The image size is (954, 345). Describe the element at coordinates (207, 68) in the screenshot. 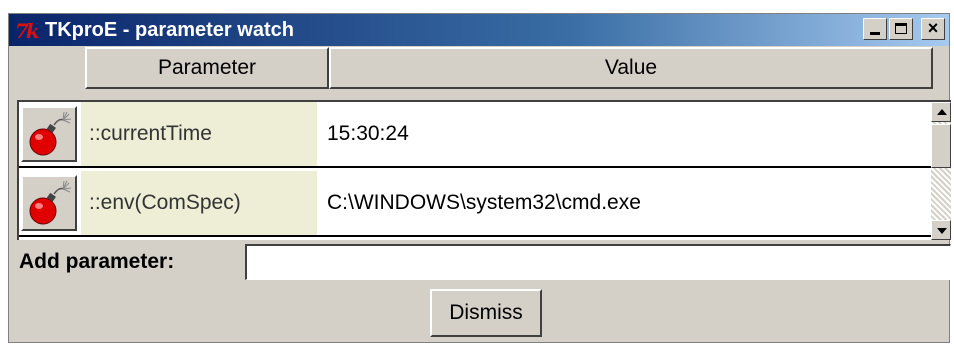

I see `parameter-column-header: Parameter` at that location.